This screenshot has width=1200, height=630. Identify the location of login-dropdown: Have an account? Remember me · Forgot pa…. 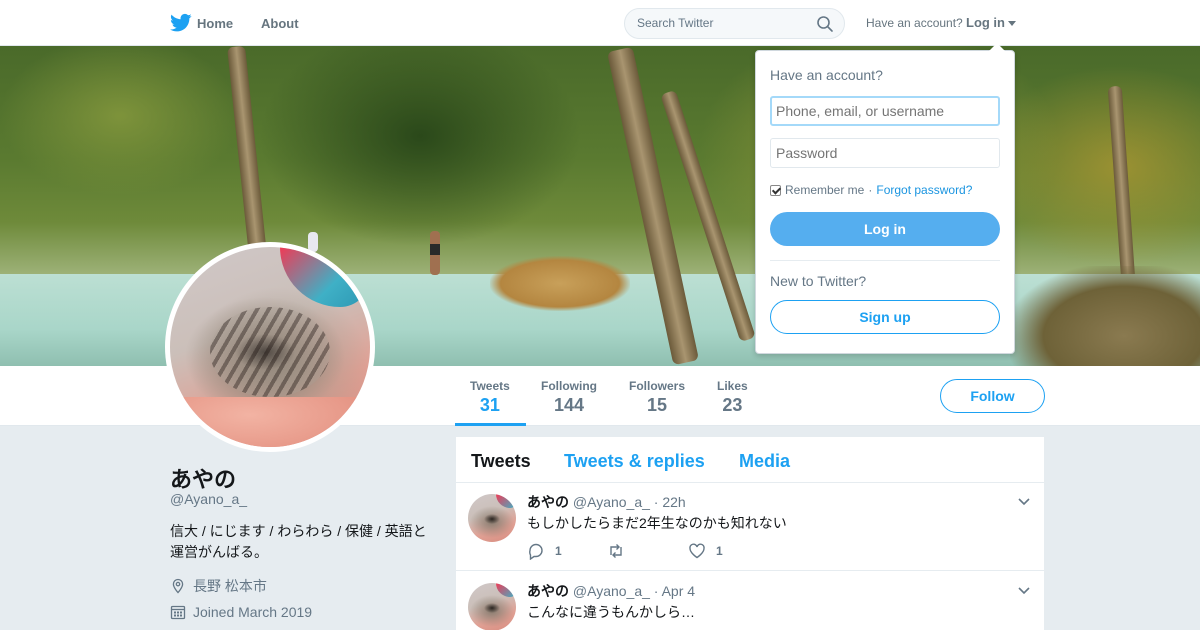
(885, 198).